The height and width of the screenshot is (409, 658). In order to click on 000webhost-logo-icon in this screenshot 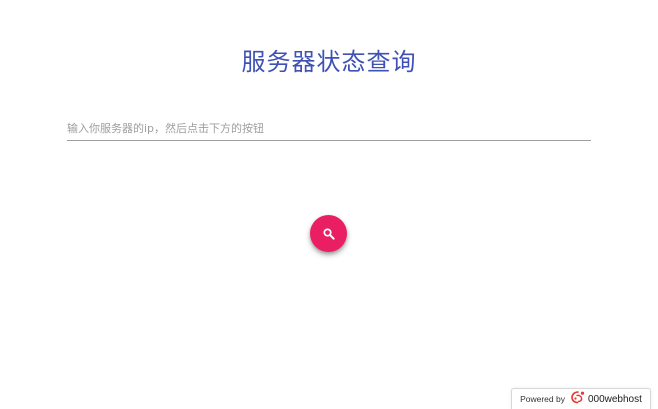, I will do `click(578, 399)`.